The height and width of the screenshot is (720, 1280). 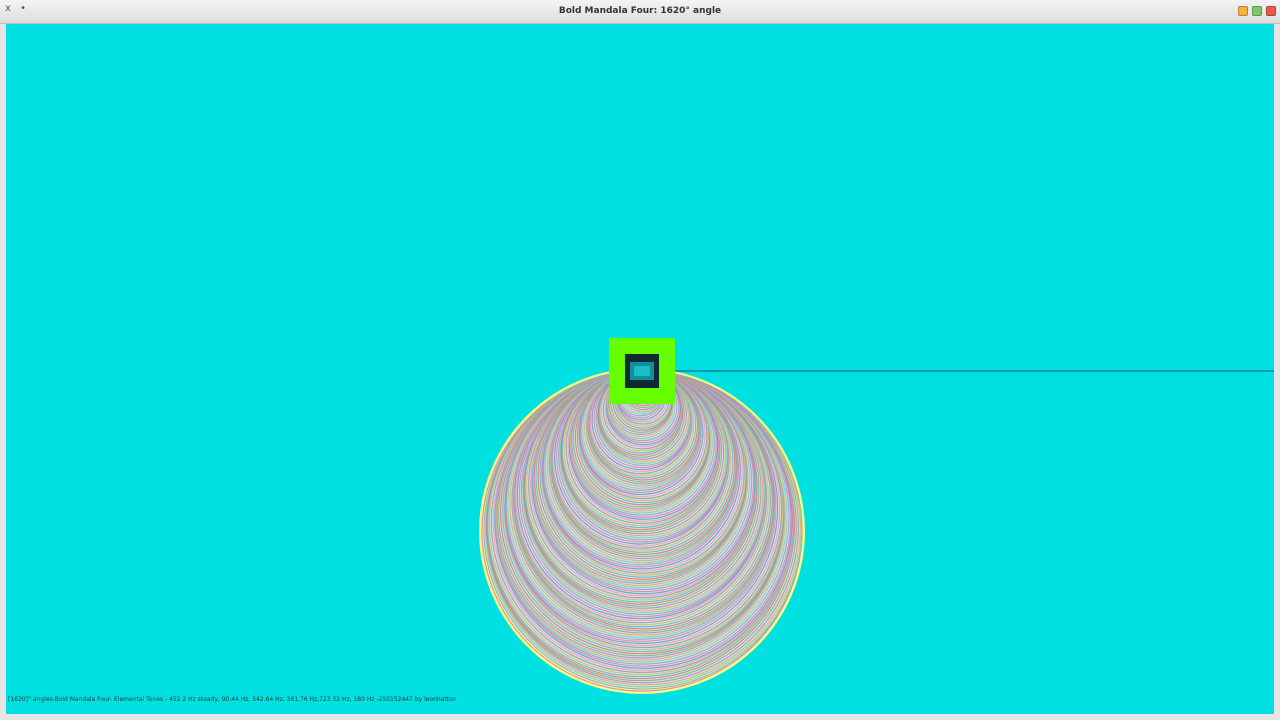 I want to click on title-bar: x • Bold Mandala Four: 1620° angle, so click(x=640, y=12).